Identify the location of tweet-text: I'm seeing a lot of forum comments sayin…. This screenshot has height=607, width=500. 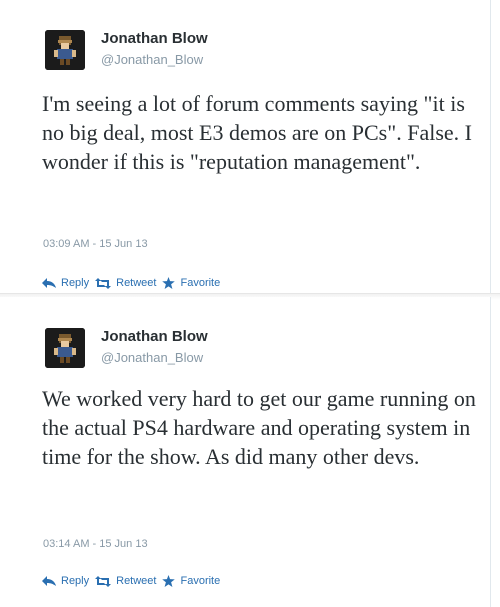
(257, 132).